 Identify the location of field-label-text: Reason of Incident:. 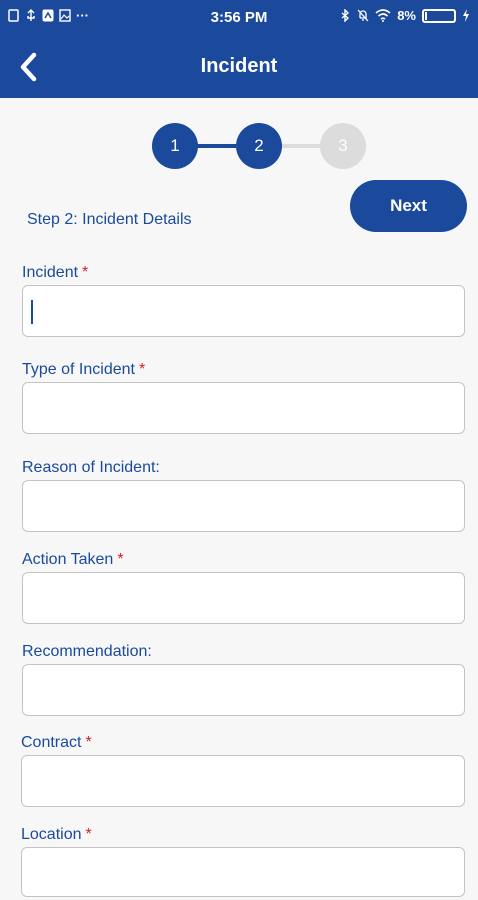
(91, 467).